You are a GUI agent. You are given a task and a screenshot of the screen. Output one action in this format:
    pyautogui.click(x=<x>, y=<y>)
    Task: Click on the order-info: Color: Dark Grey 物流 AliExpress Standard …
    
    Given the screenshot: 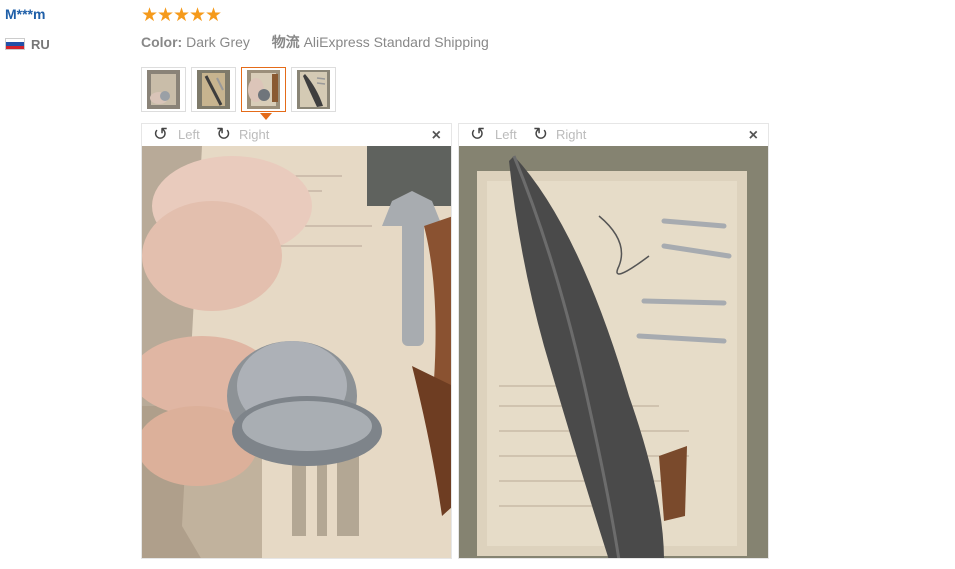 What is the action you would take?
    pyautogui.click(x=315, y=42)
    